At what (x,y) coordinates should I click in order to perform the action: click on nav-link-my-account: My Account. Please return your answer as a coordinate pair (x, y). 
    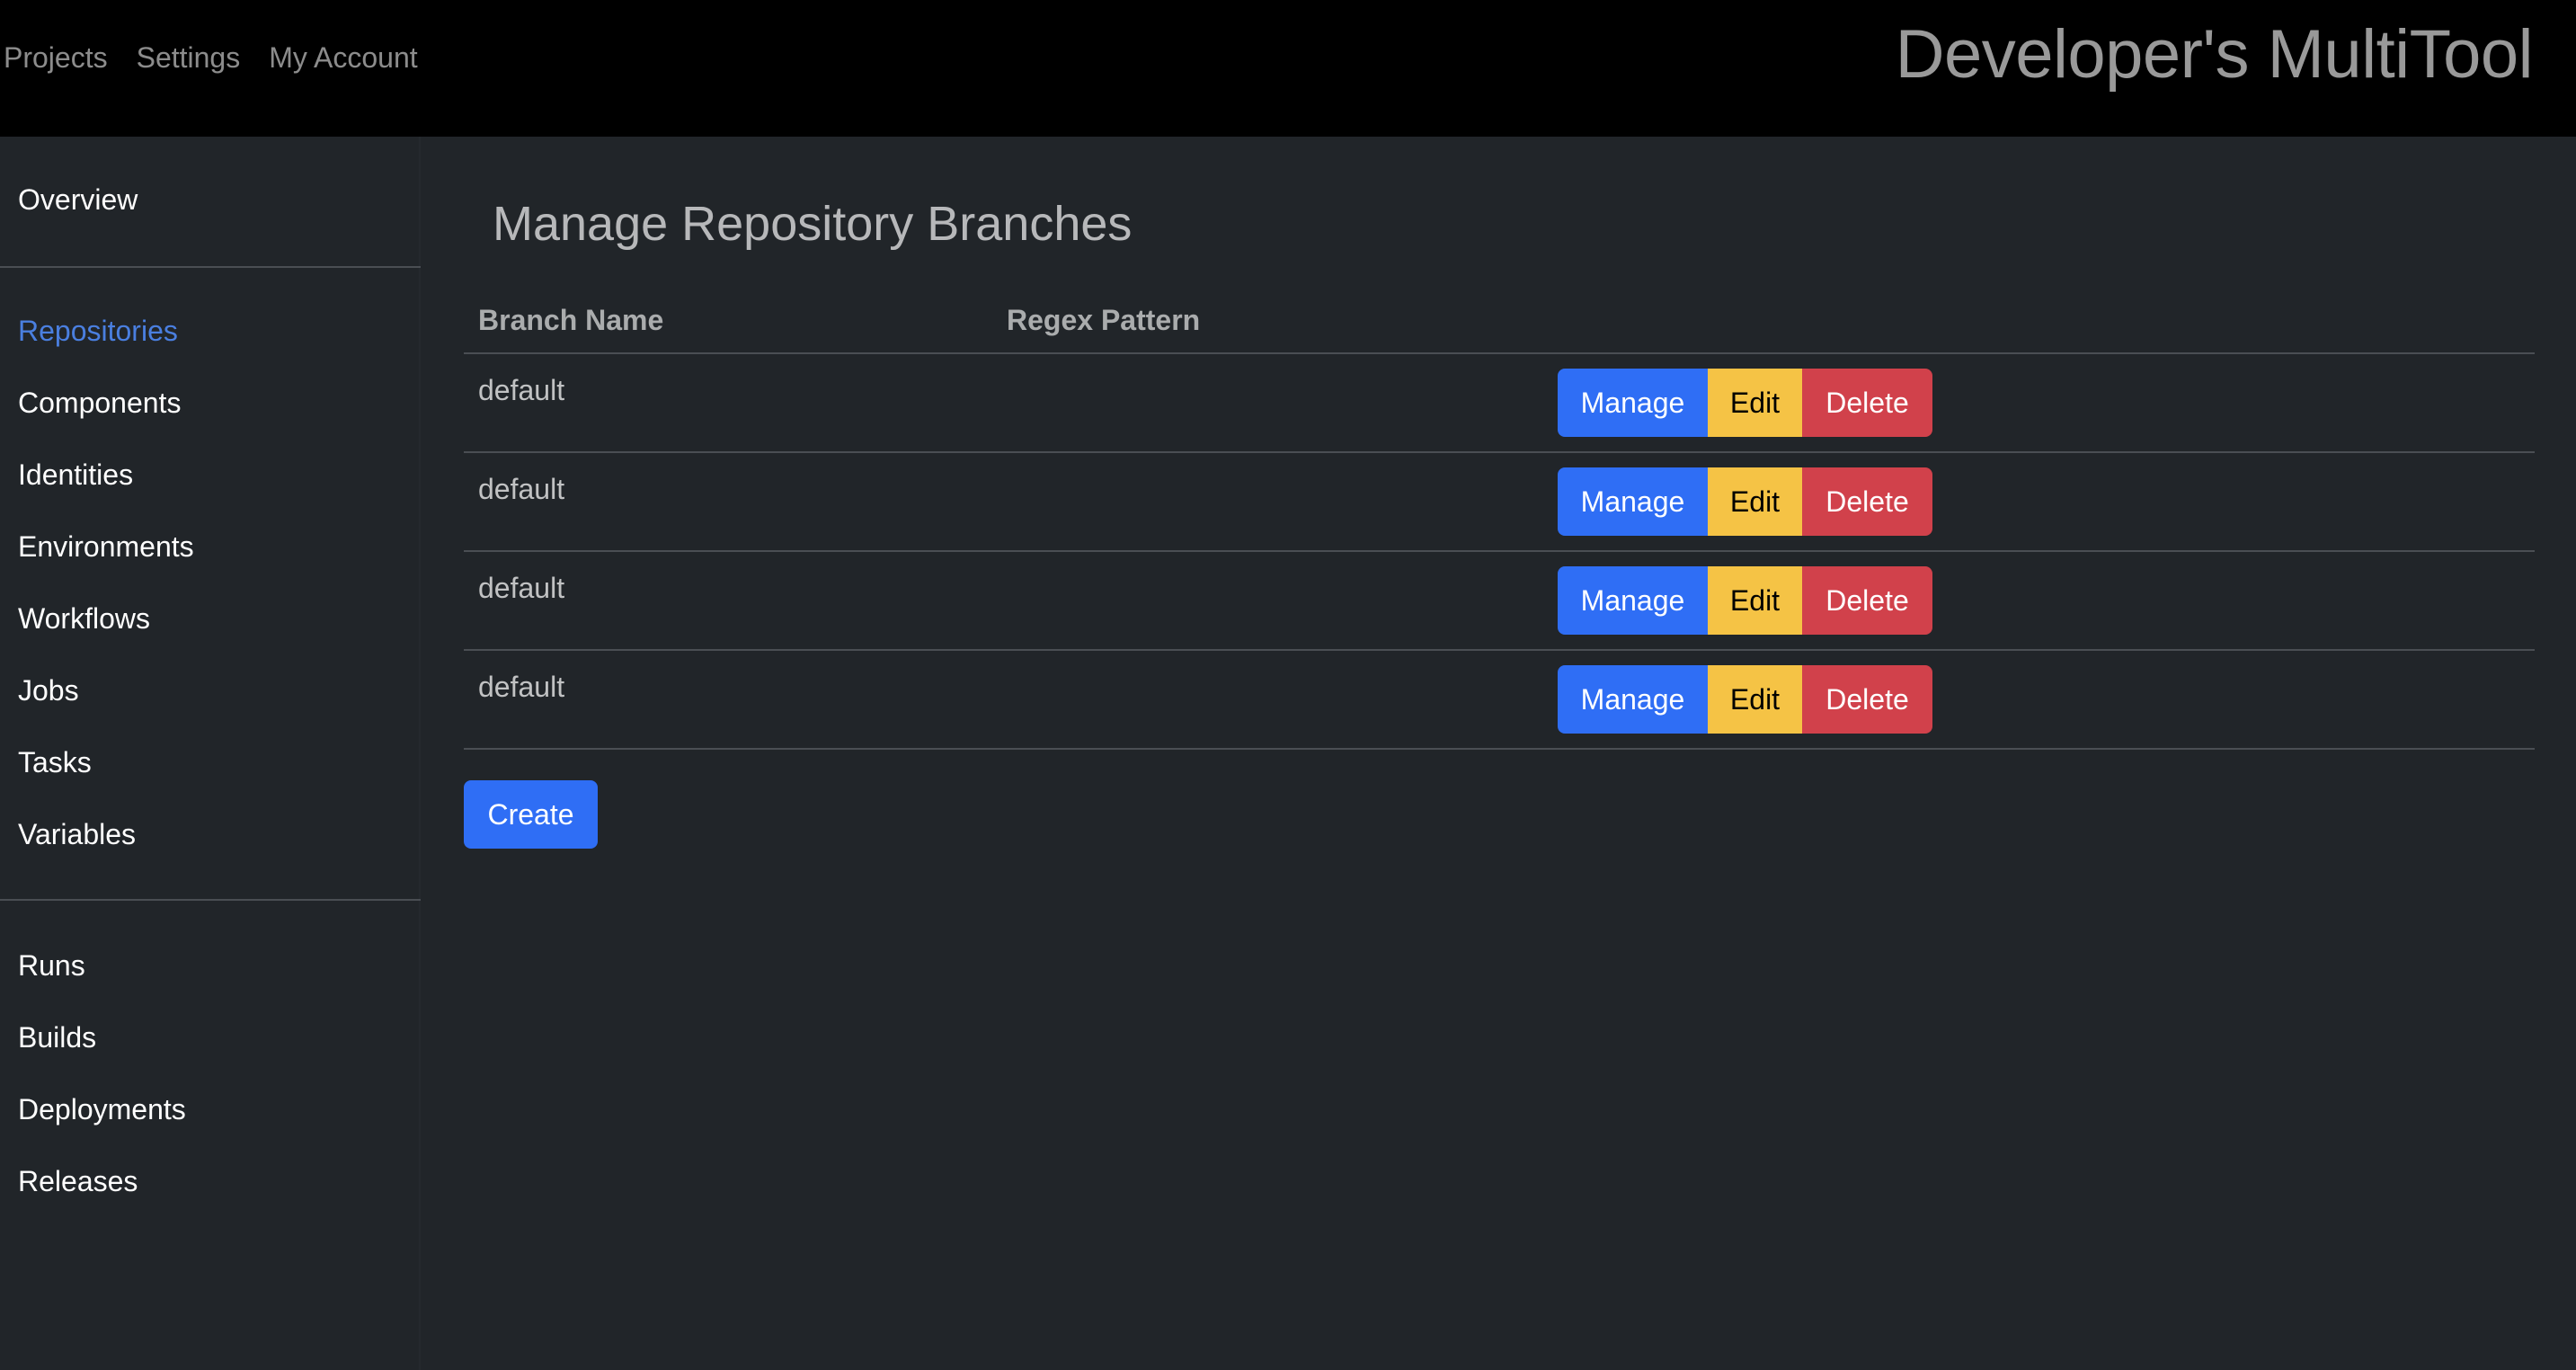
    Looking at the image, I should click on (343, 58).